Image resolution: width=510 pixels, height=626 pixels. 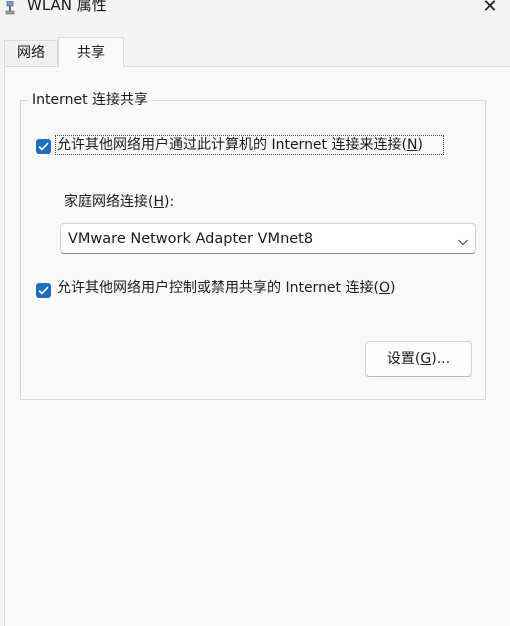 What do you see at coordinates (392, 288) in the screenshot?
I see `allow-control-label-end: )` at bounding box center [392, 288].